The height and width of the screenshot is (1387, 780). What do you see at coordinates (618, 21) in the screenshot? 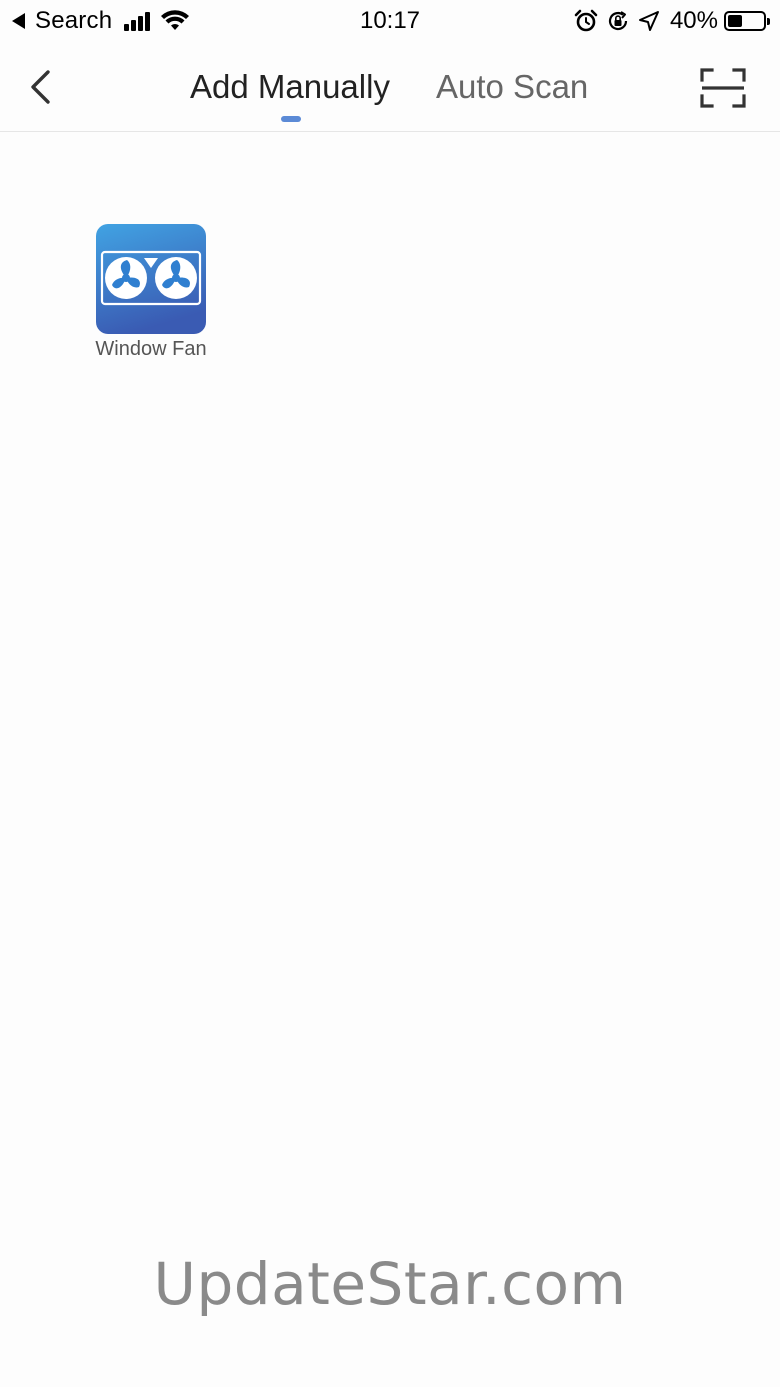
I see `orientation-lock-icon` at bounding box center [618, 21].